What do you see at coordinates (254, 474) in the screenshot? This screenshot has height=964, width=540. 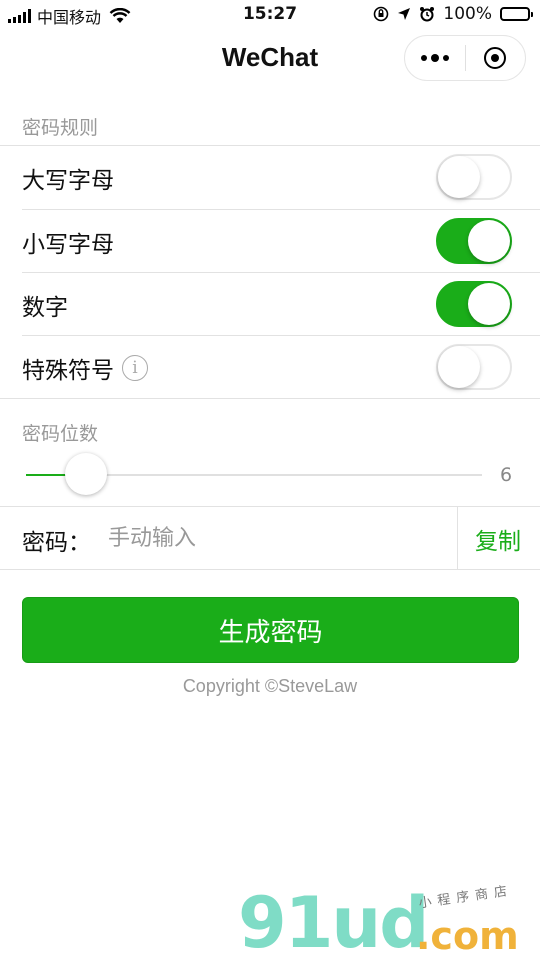 I see `length-slider` at bounding box center [254, 474].